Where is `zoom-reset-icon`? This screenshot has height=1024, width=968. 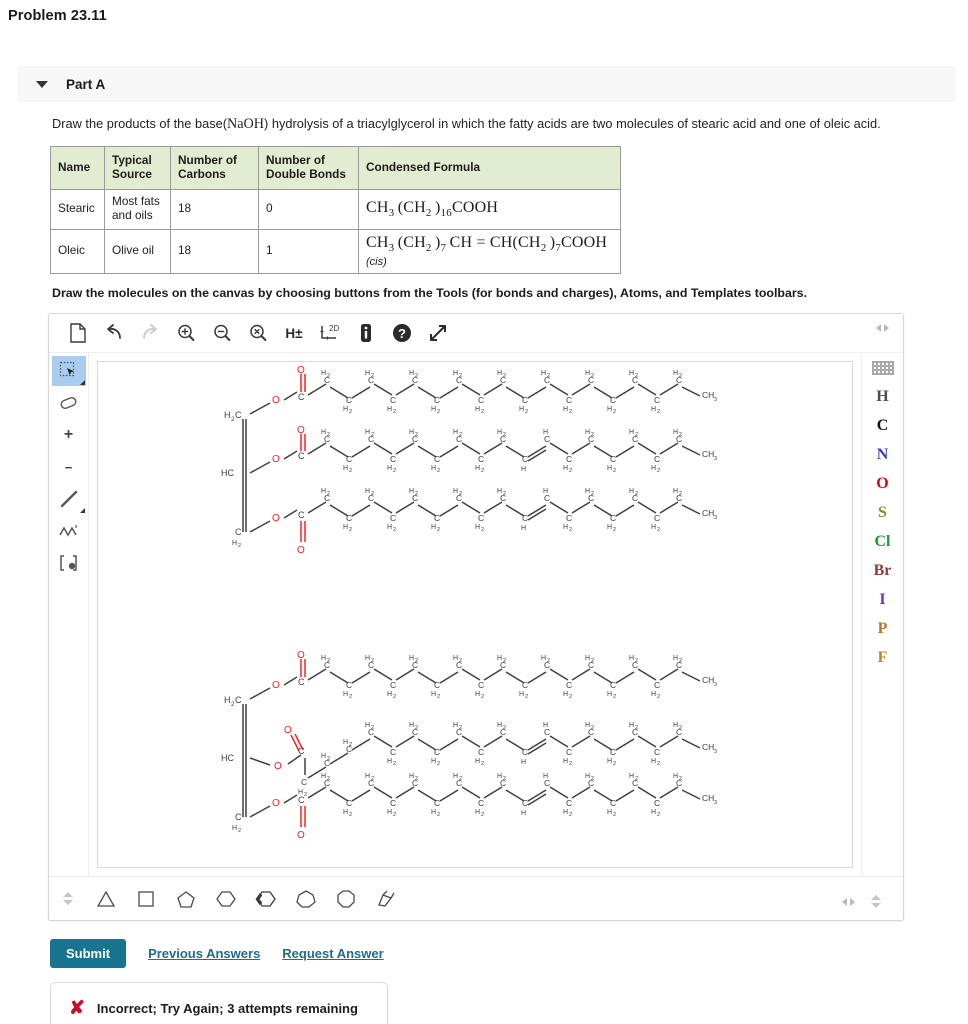
zoom-reset-icon is located at coordinates (258, 333).